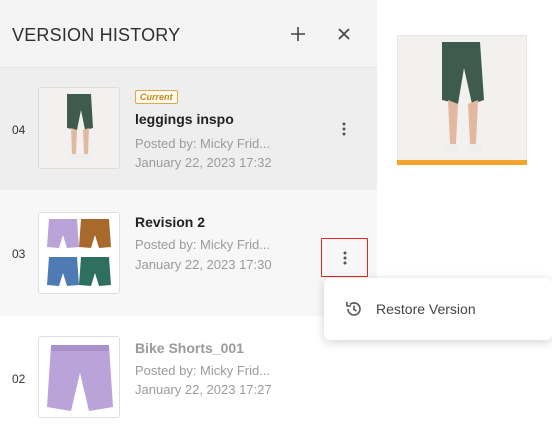 This screenshot has width=552, height=434. What do you see at coordinates (353, 309) in the screenshot?
I see `history-icon` at bounding box center [353, 309].